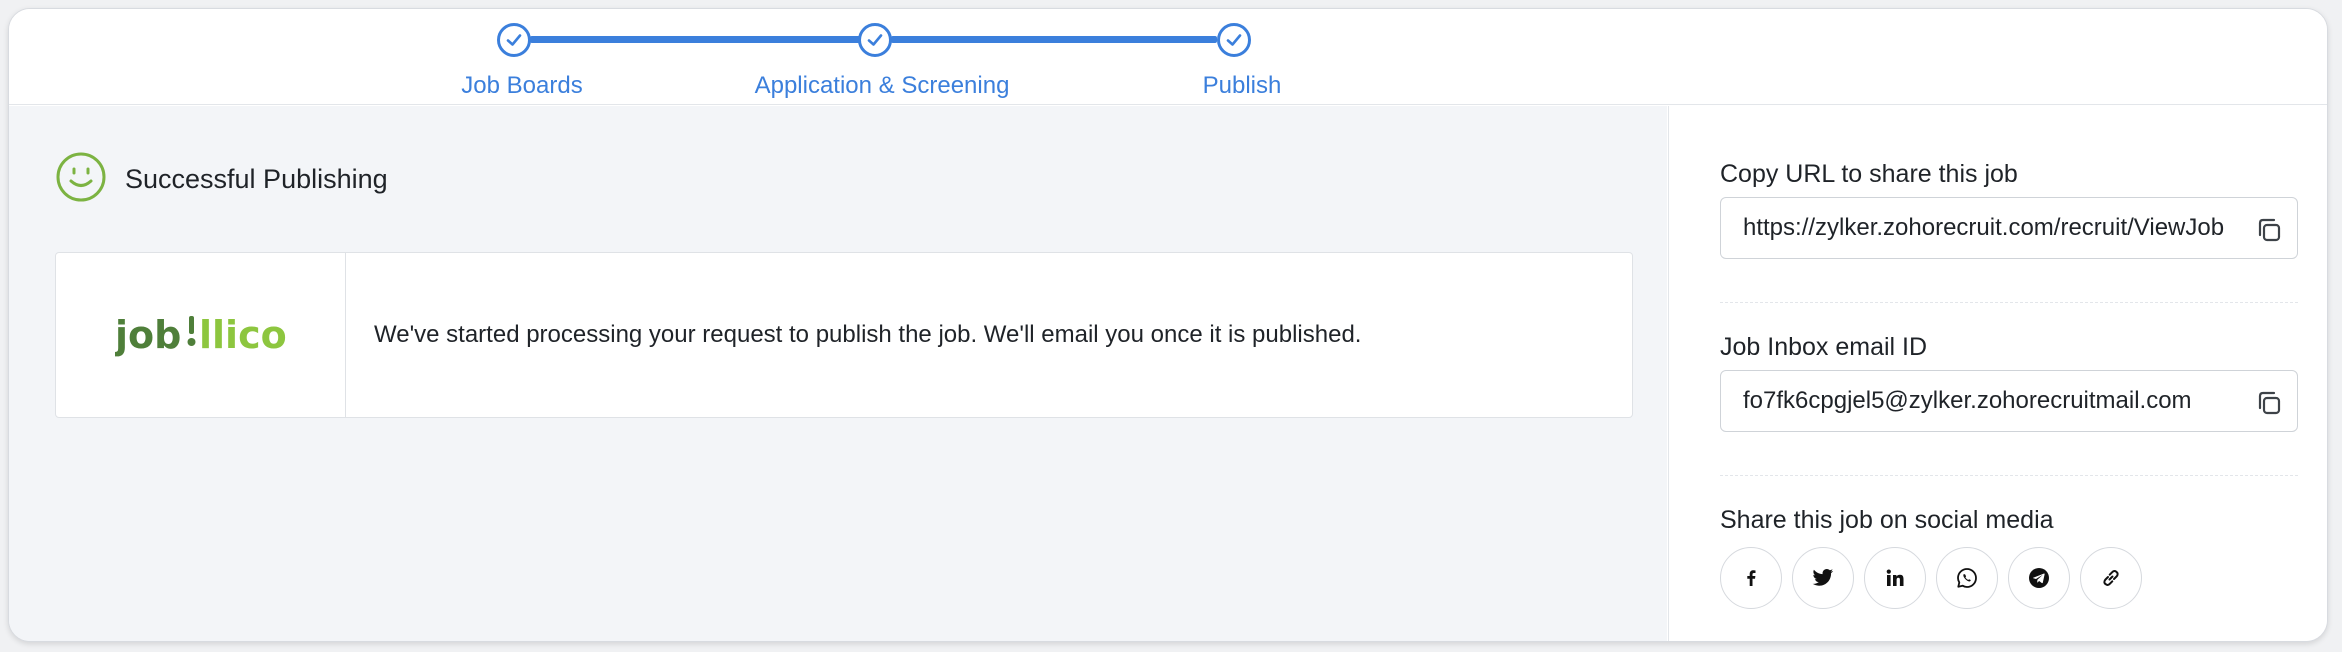 The height and width of the screenshot is (652, 2342). What do you see at coordinates (1986, 228) in the screenshot?
I see `job-url-input` at bounding box center [1986, 228].